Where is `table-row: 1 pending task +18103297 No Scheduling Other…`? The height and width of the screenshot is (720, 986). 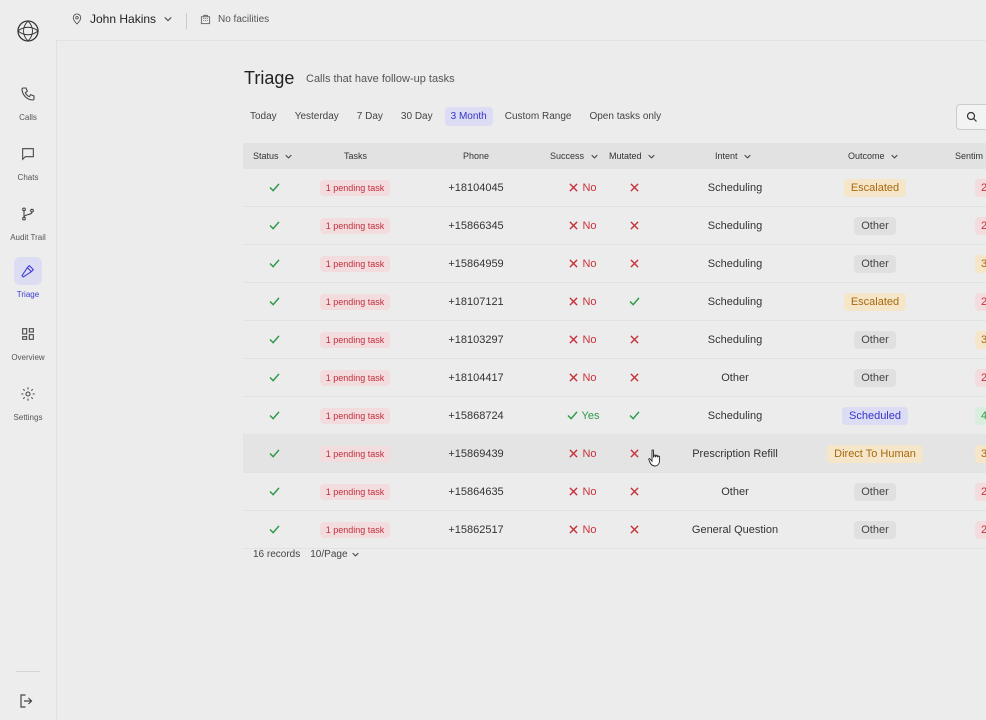 table-row: 1 pending task +18103297 No Scheduling Other… is located at coordinates (614, 340).